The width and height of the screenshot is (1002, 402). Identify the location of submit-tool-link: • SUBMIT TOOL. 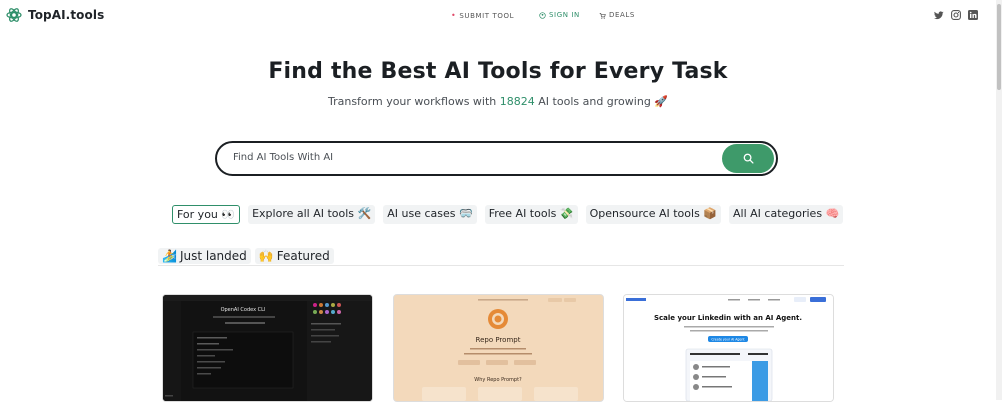
(482, 15).